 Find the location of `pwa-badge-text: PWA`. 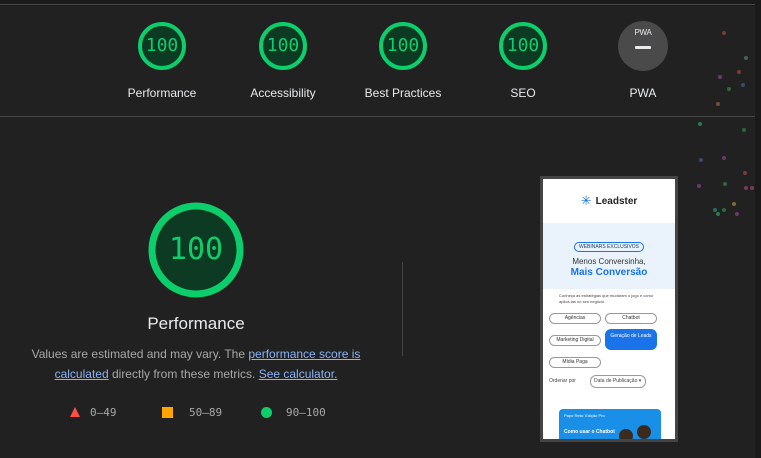

pwa-badge-text: PWA is located at coordinates (643, 32).